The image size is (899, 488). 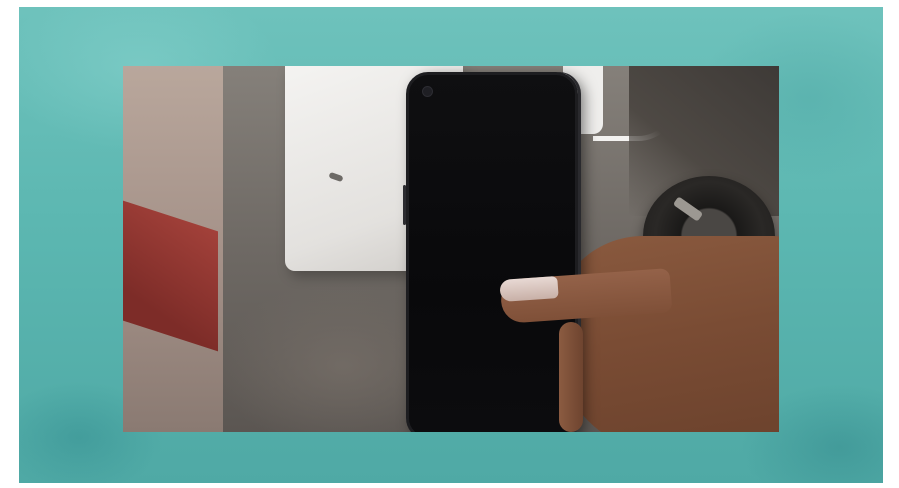 What do you see at coordinates (404, 205) in the screenshot?
I see `phone-side-button` at bounding box center [404, 205].